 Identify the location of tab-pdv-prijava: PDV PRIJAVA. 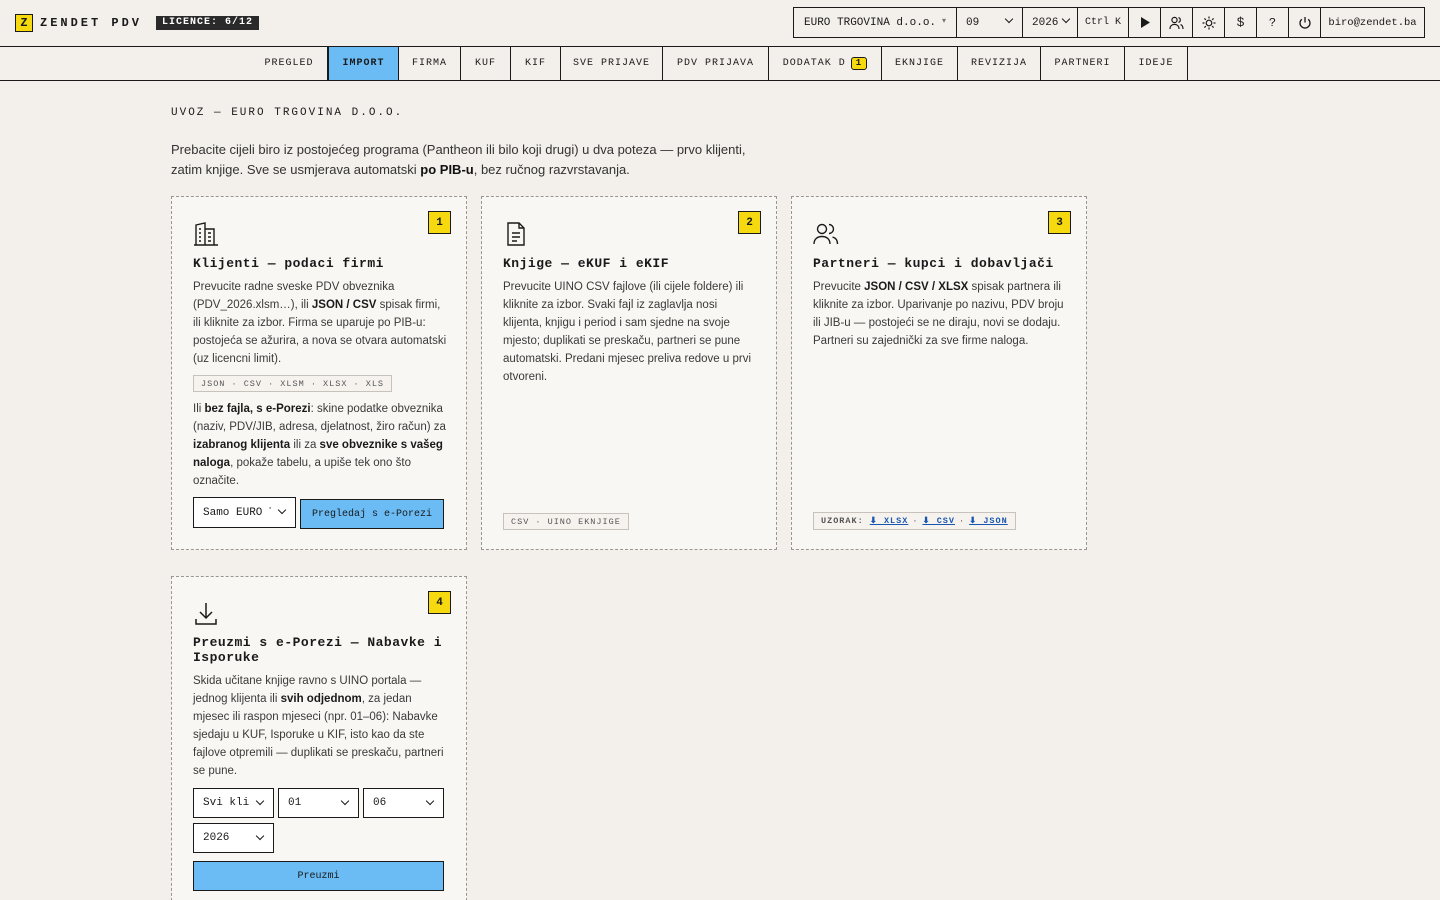
(716, 63).